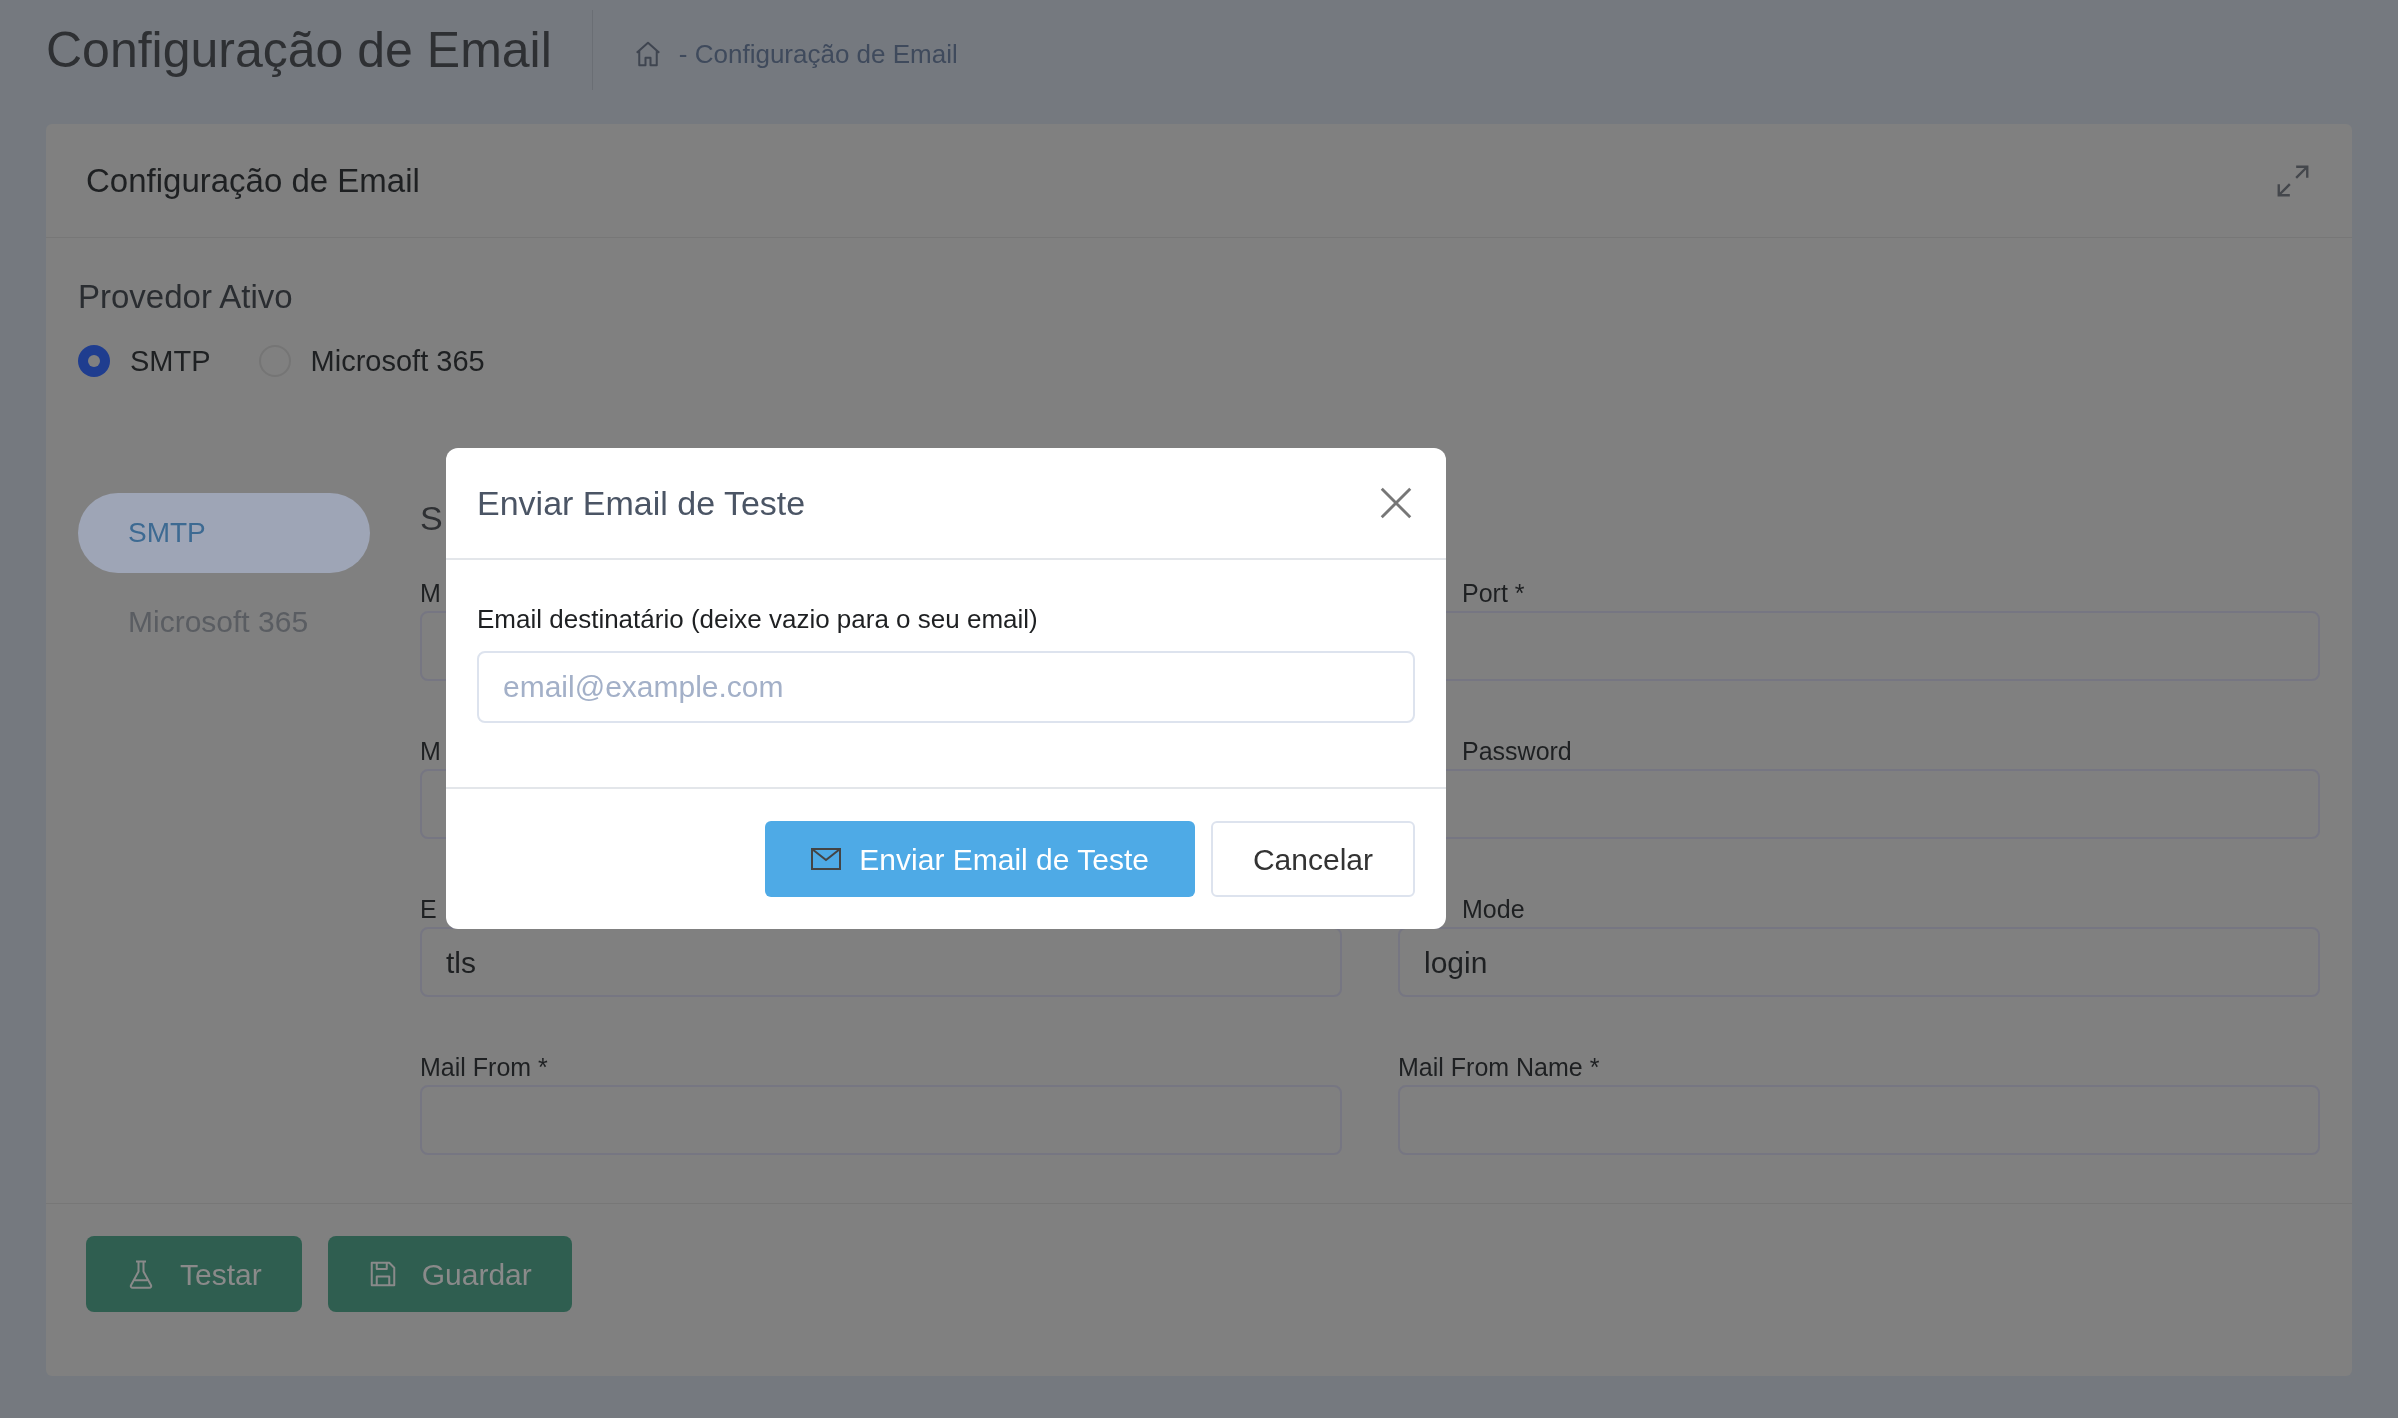  What do you see at coordinates (449, 1274) in the screenshot?
I see `save-button: Guardar` at bounding box center [449, 1274].